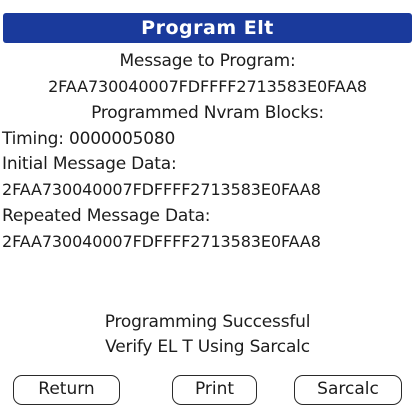 The width and height of the screenshot is (415, 419). I want to click on print-button: Print, so click(214, 390).